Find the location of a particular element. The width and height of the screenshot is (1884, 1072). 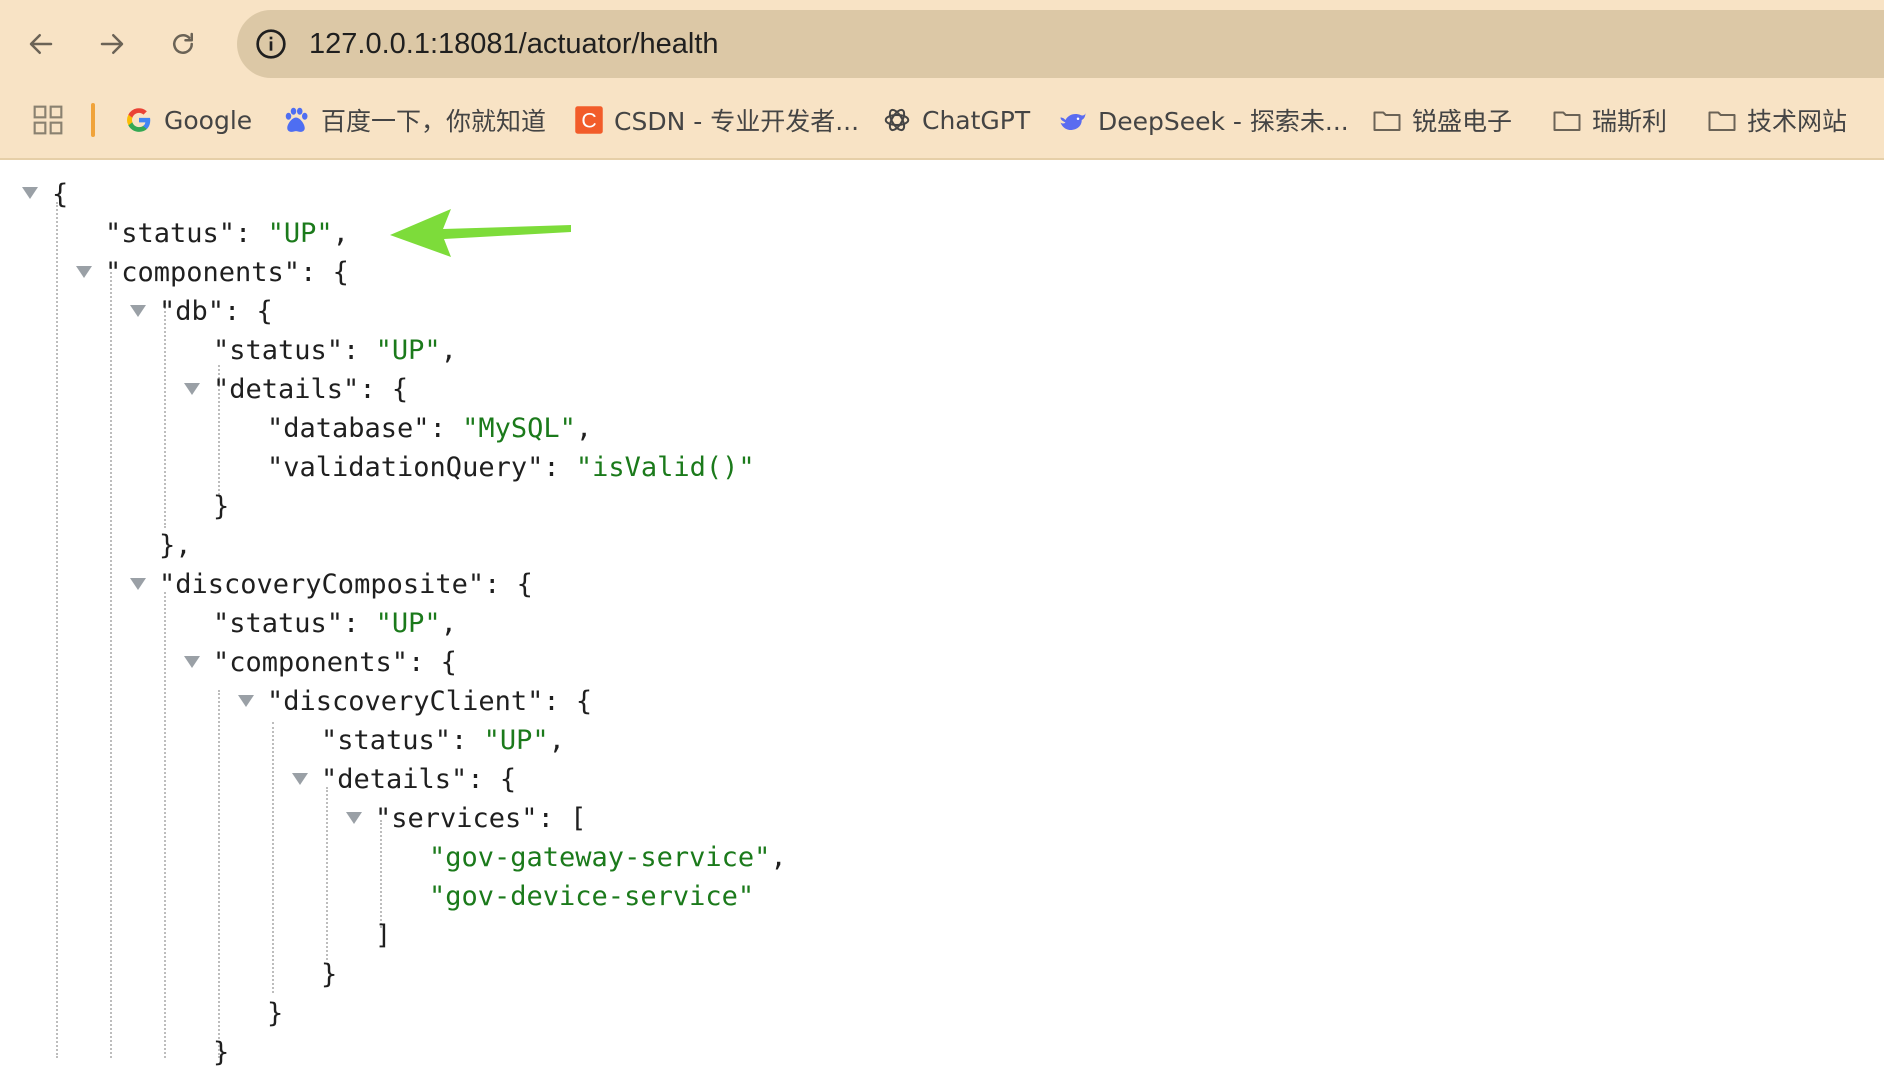

collapse-toggle-db is located at coordinates (138, 311).